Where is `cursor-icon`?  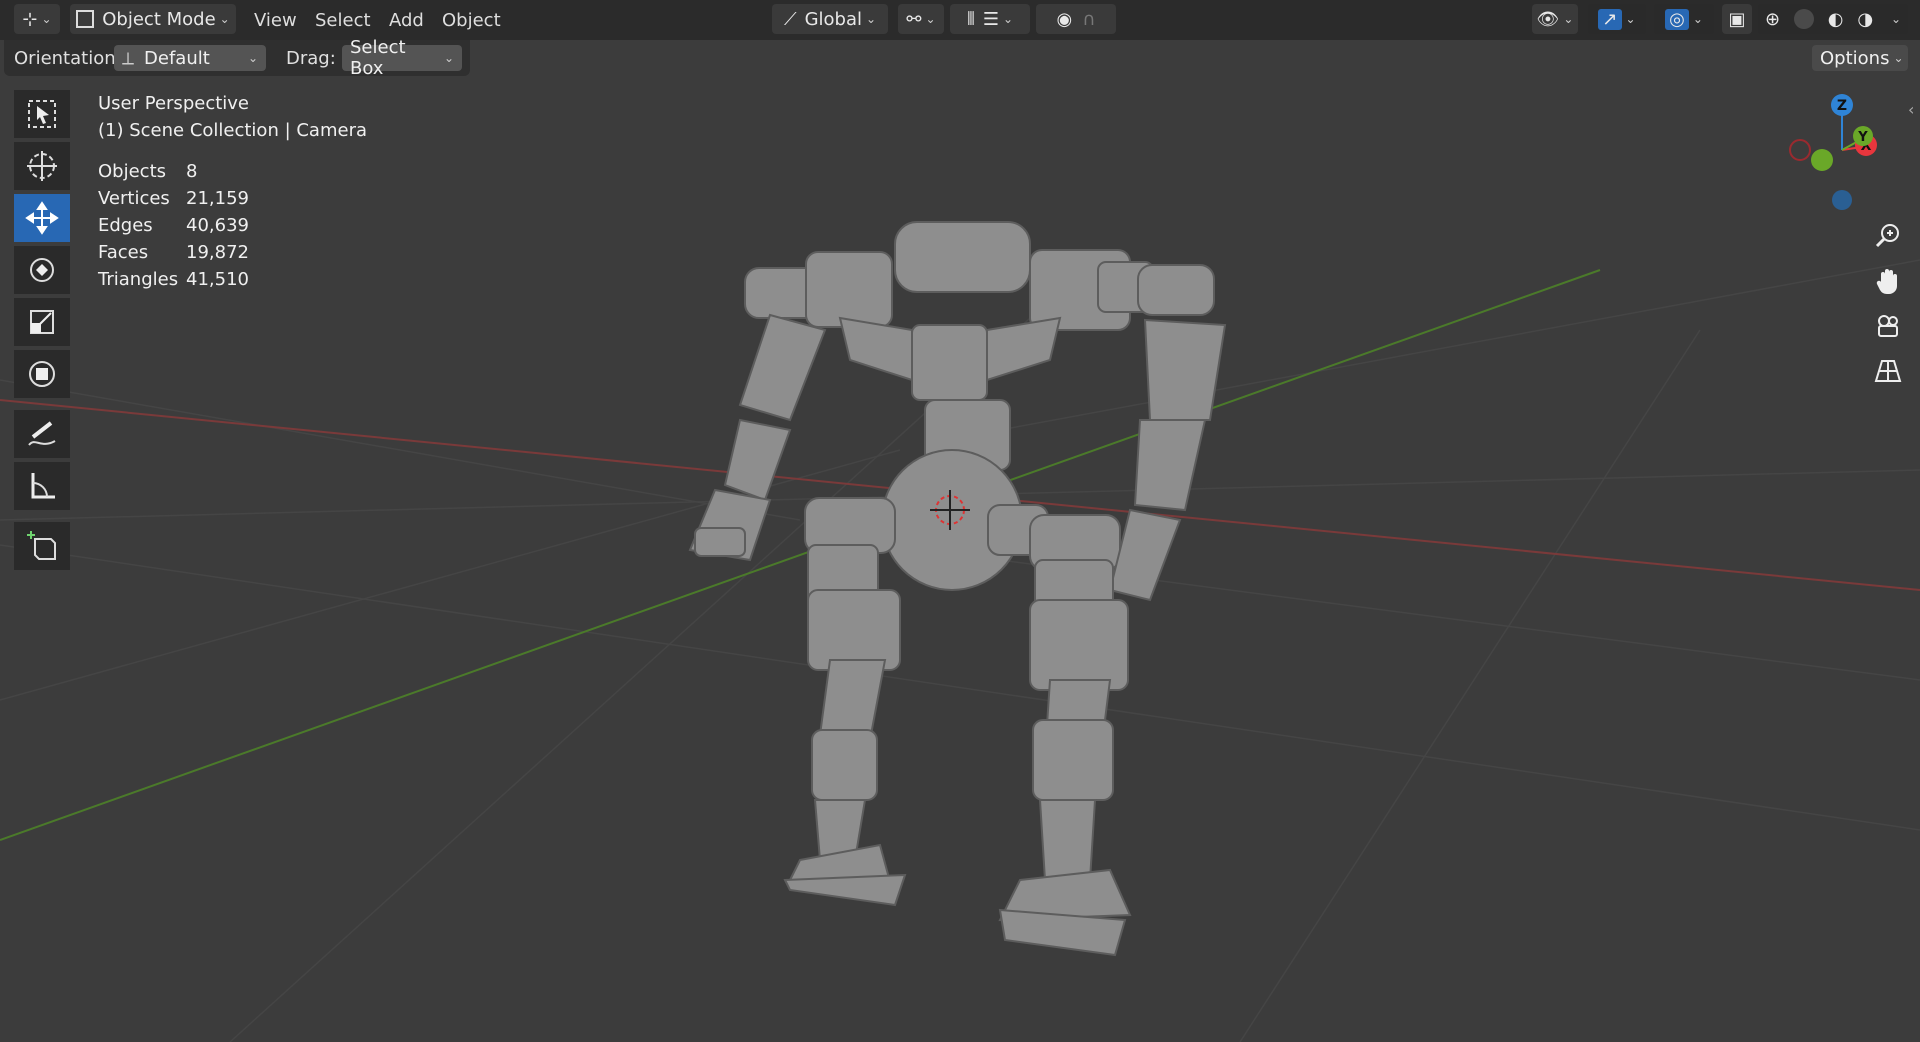 cursor-icon is located at coordinates (42, 166).